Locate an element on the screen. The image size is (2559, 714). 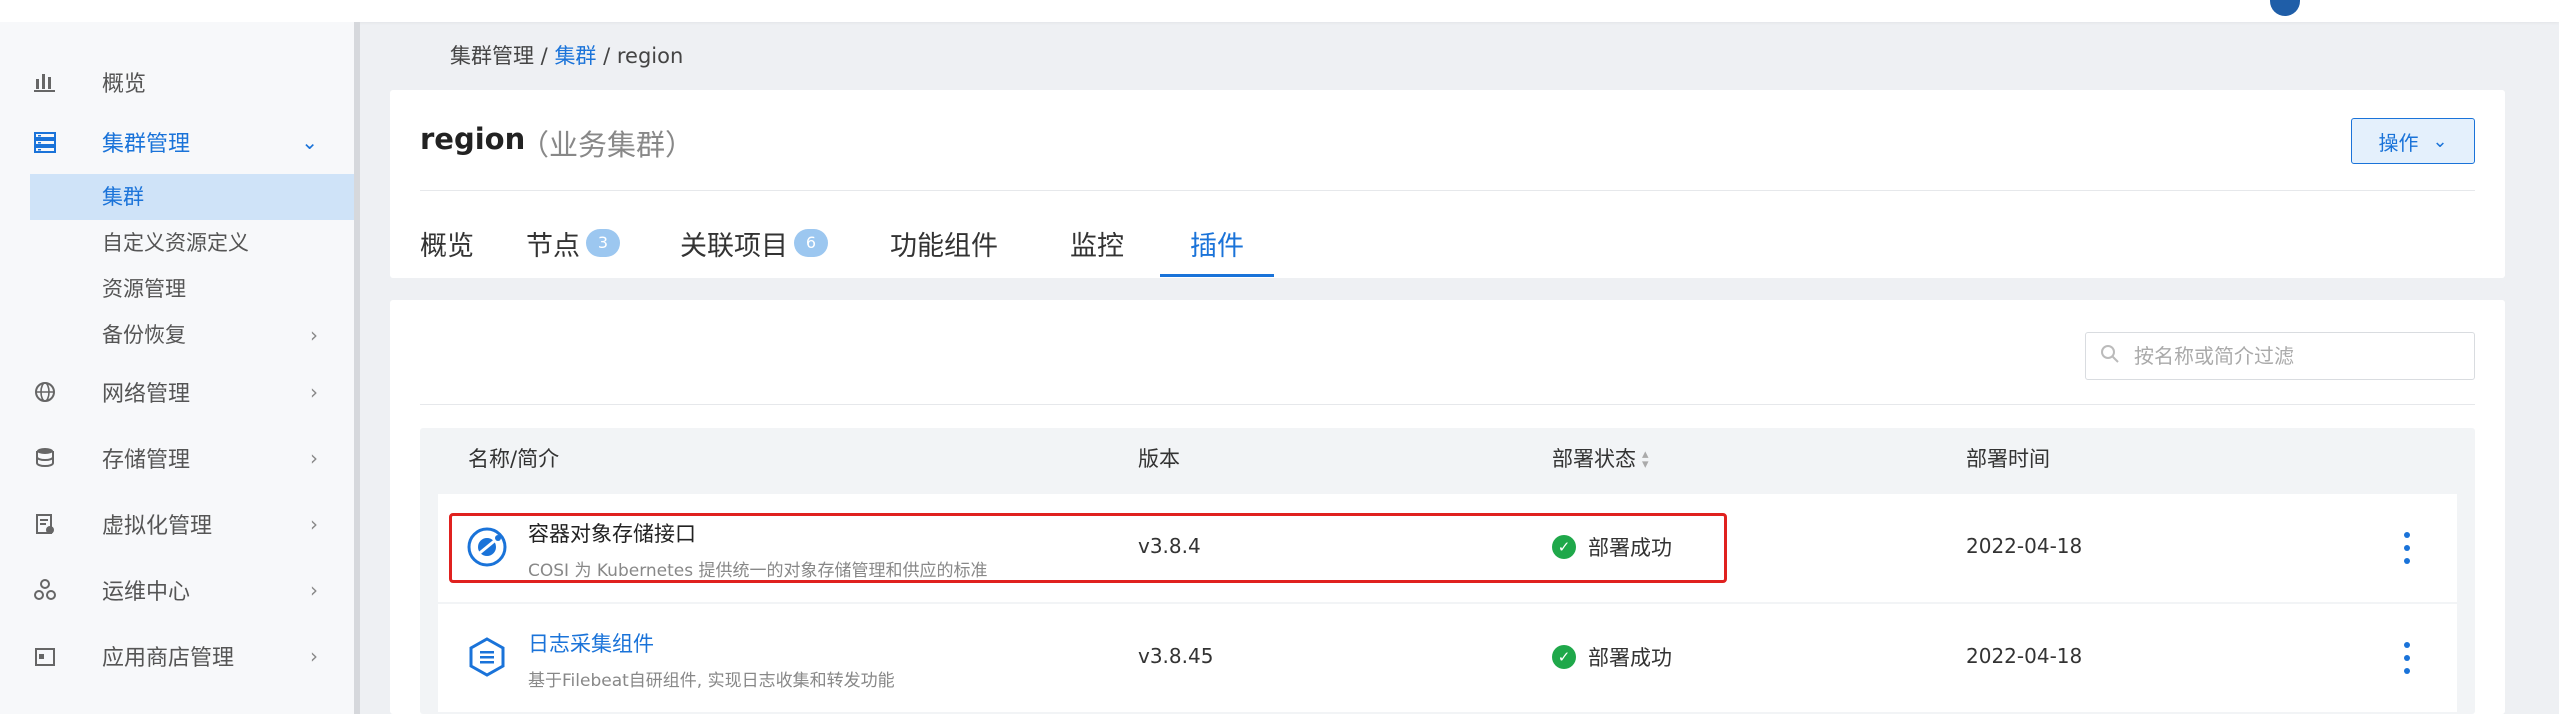
sidebar-subitem-backup: 备份恢复 › is located at coordinates (192, 335).